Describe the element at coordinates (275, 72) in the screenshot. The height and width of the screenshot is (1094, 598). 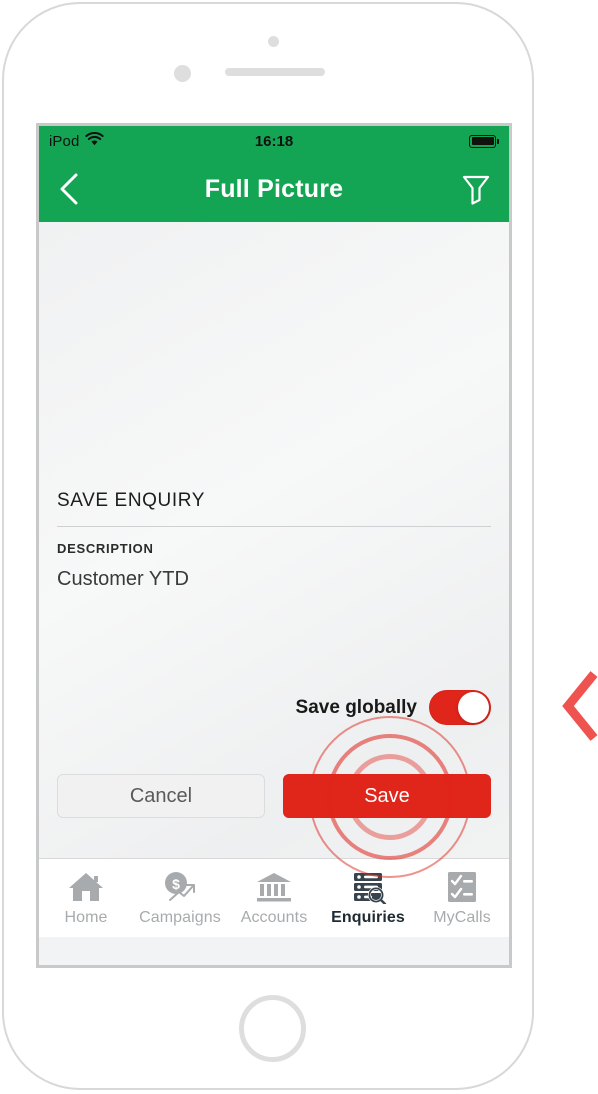
I see `earpiece-speaker-icon` at that location.